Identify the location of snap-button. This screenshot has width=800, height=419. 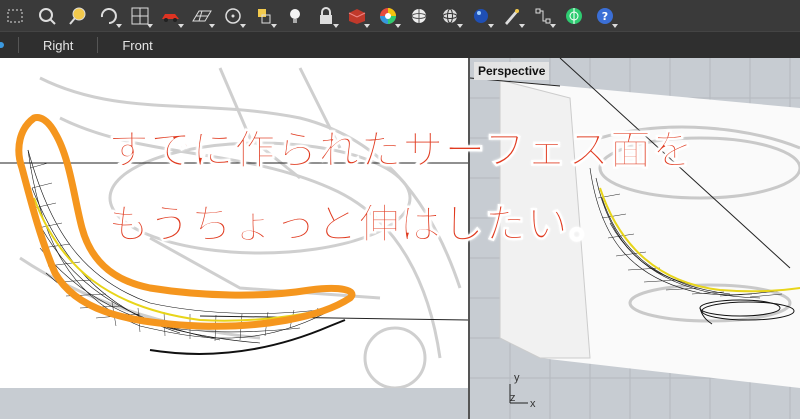
(542, 15).